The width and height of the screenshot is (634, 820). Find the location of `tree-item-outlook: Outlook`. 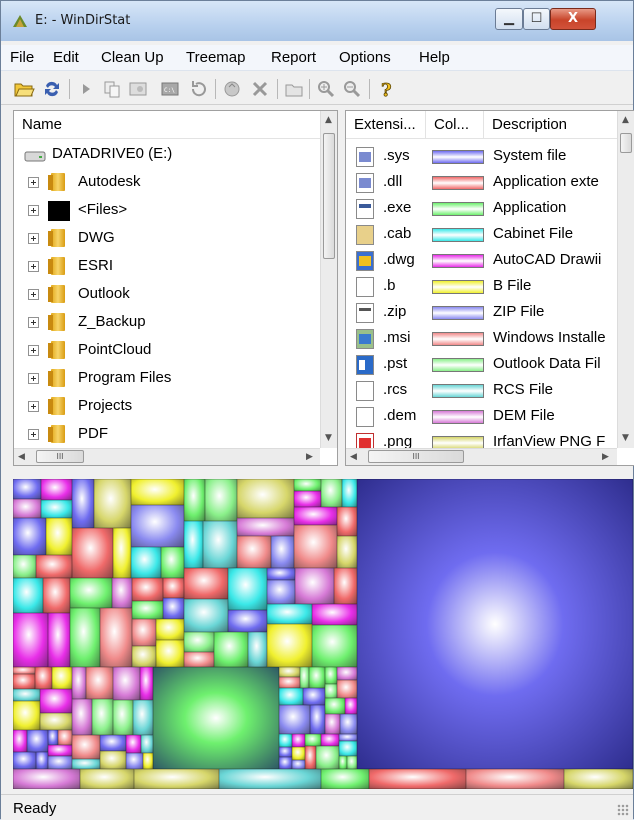

tree-item-outlook: Outlook is located at coordinates (175, 295).